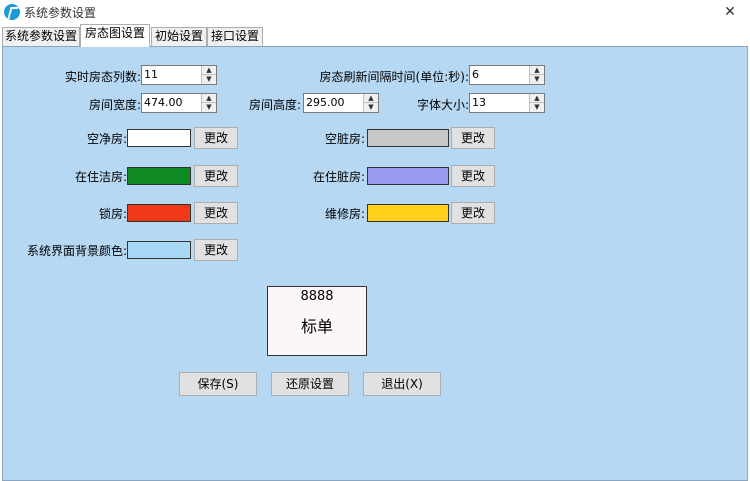 This screenshot has width=750, height=481. Describe the element at coordinates (179, 36) in the screenshot. I see `tab-initial-settings: 初始设置` at that location.